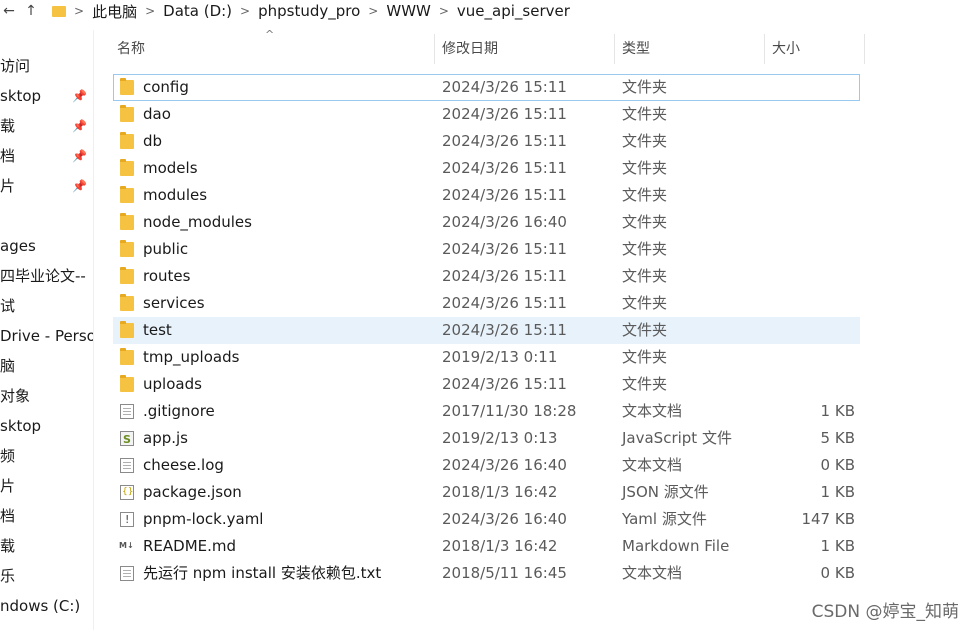 Image resolution: width=975 pixels, height=630 pixels. I want to click on breadcrumb-item: phpstudy_pro, so click(309, 11).